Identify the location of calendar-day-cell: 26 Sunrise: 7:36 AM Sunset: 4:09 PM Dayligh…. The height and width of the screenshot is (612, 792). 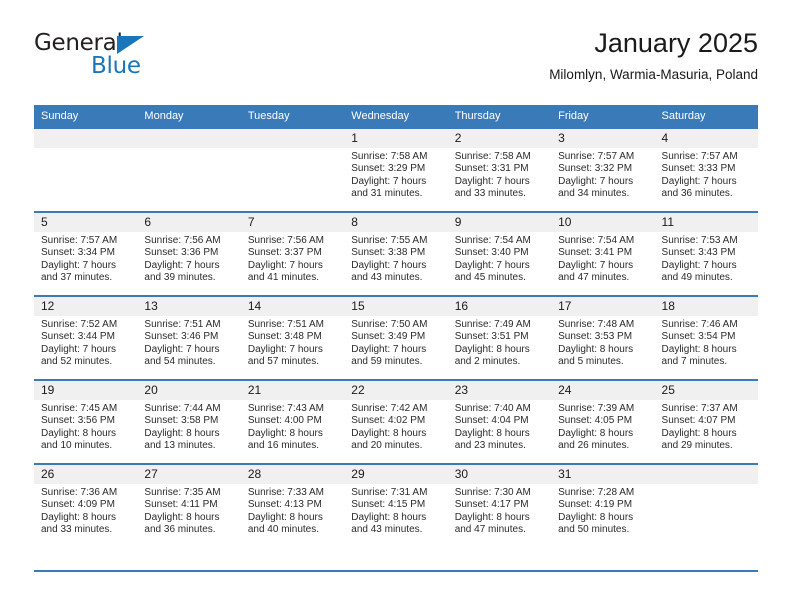
(86, 505).